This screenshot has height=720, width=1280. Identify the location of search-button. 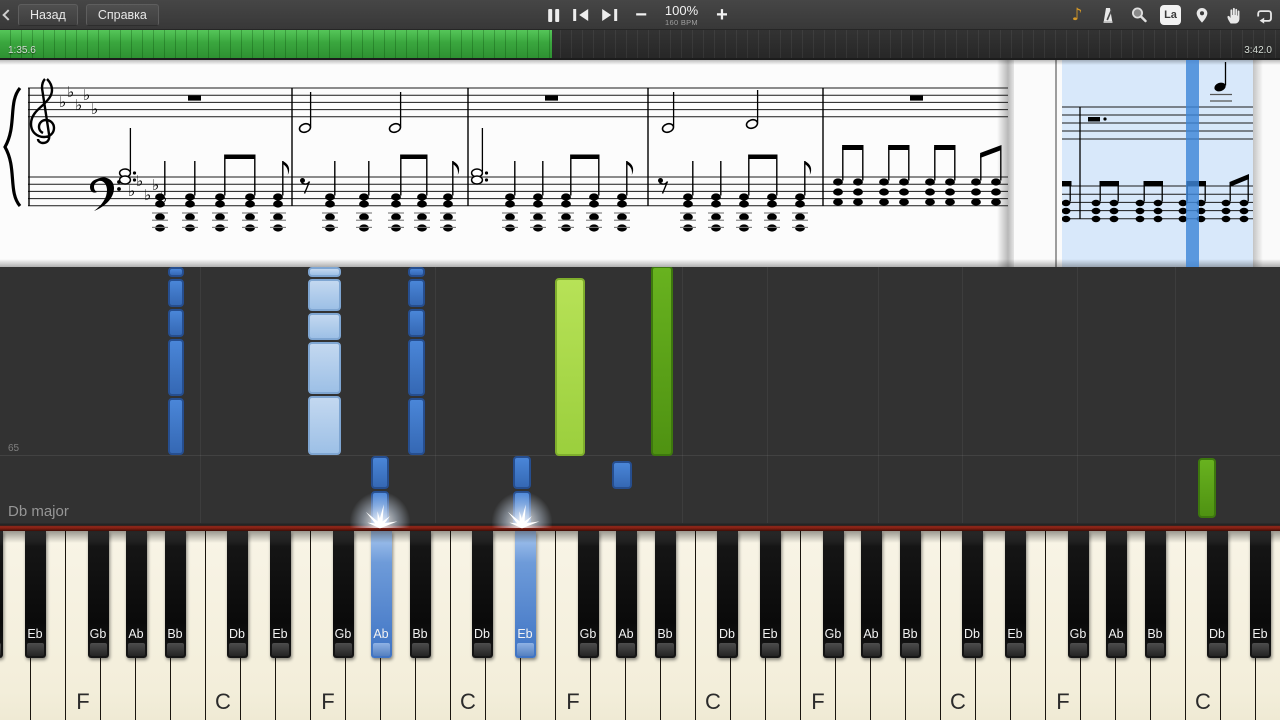
(1139, 15).